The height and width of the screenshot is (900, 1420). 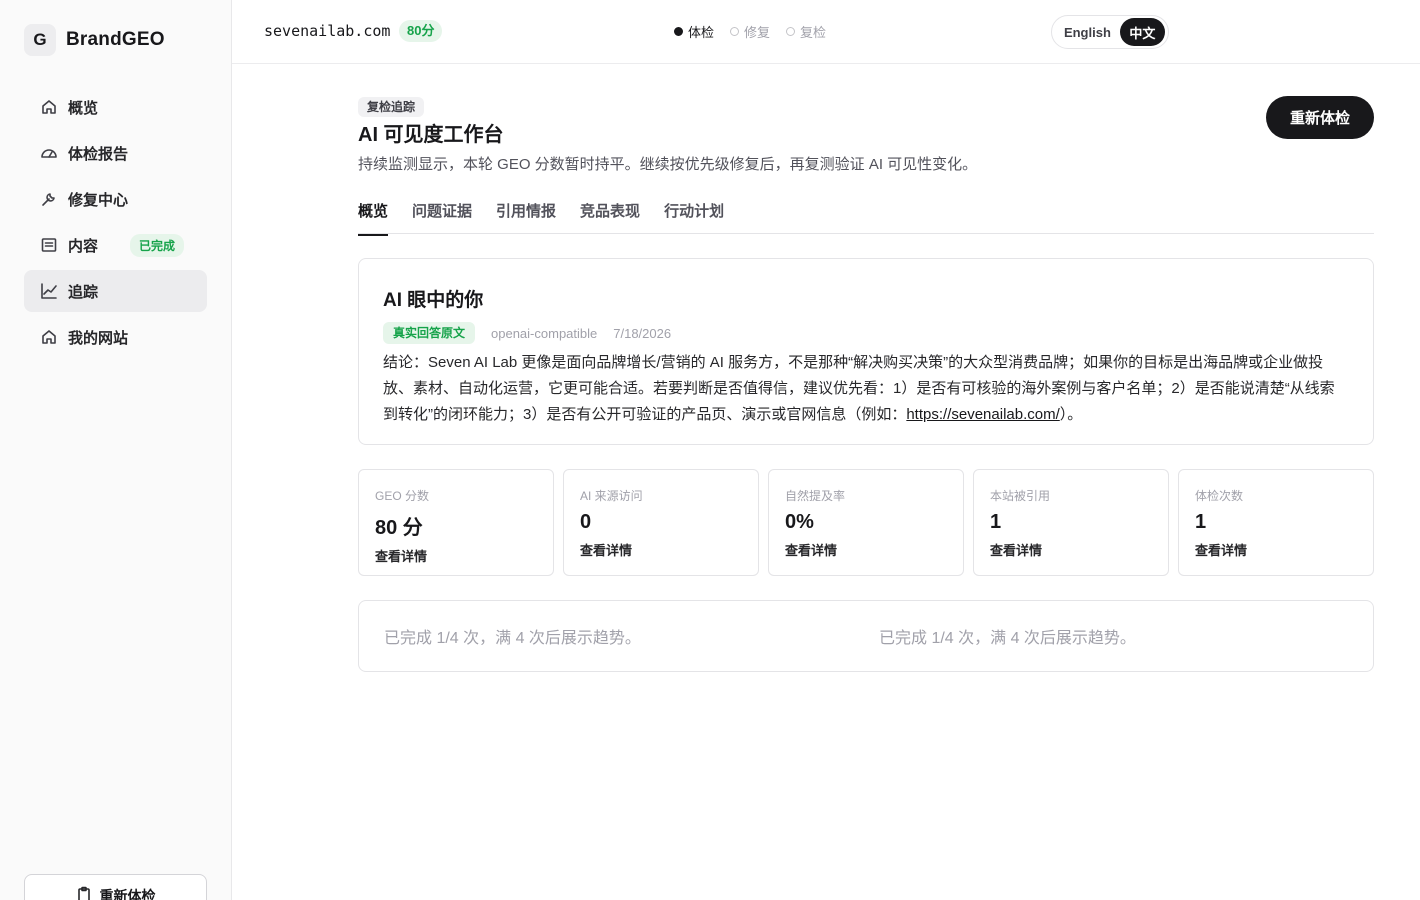 I want to click on sidebar-recheck-label: 重新体检, so click(x=127, y=894).